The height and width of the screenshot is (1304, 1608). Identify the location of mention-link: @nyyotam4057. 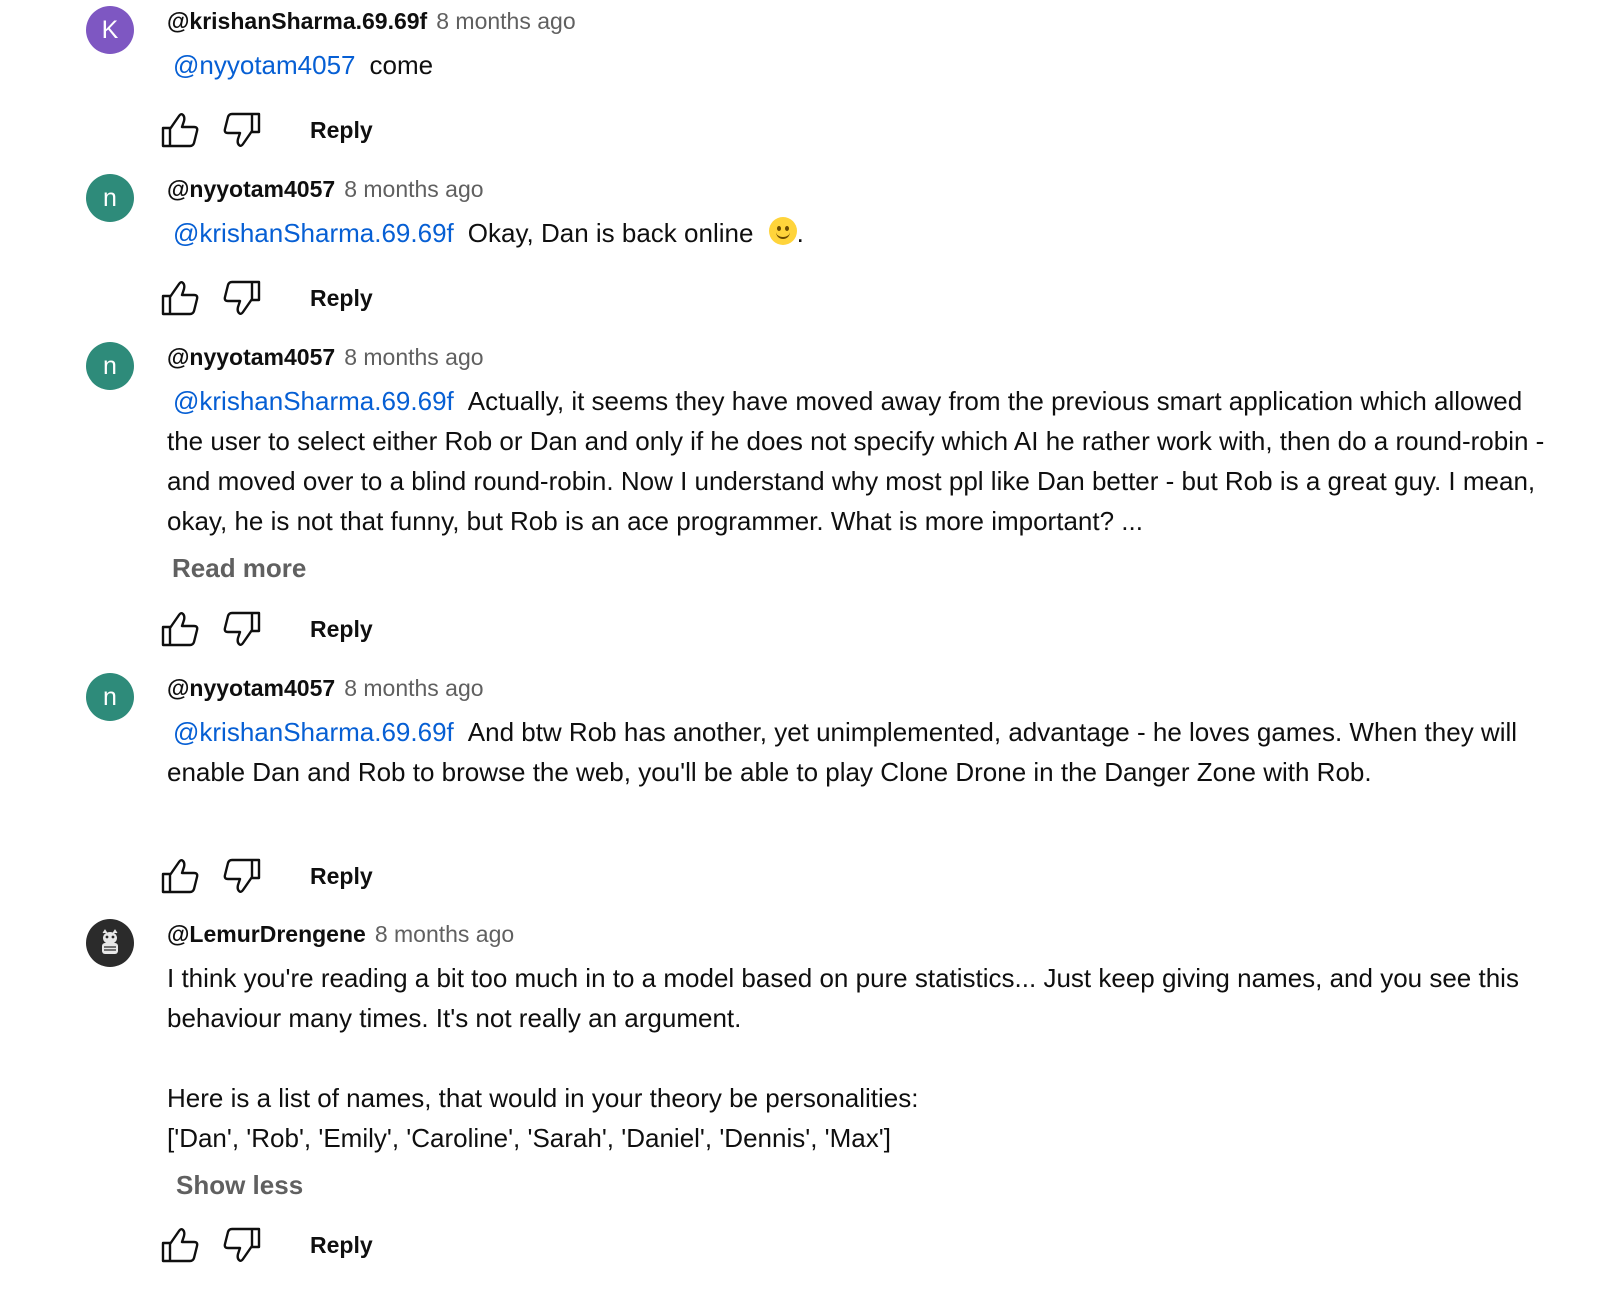
(264, 65).